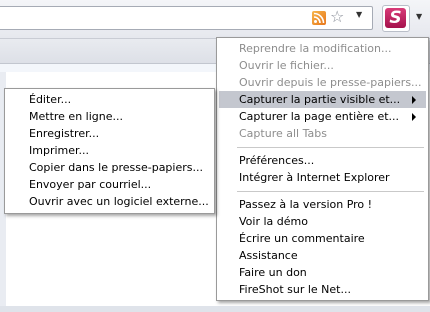  What do you see at coordinates (322, 272) in the screenshot?
I see `menu-item-donate: Faire un don` at bounding box center [322, 272].